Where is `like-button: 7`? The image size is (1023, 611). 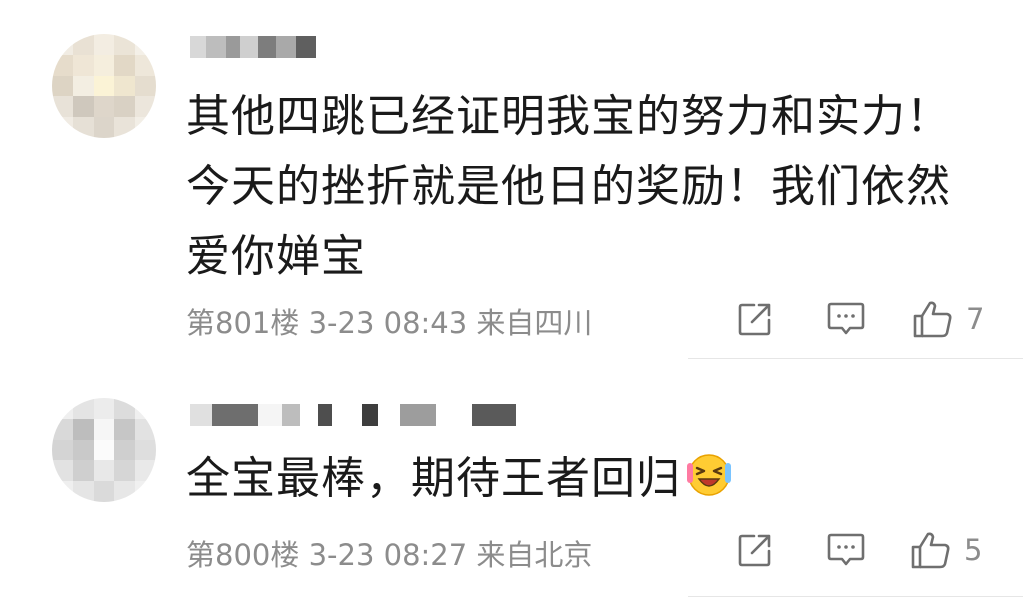 like-button: 7 is located at coordinates (948, 319).